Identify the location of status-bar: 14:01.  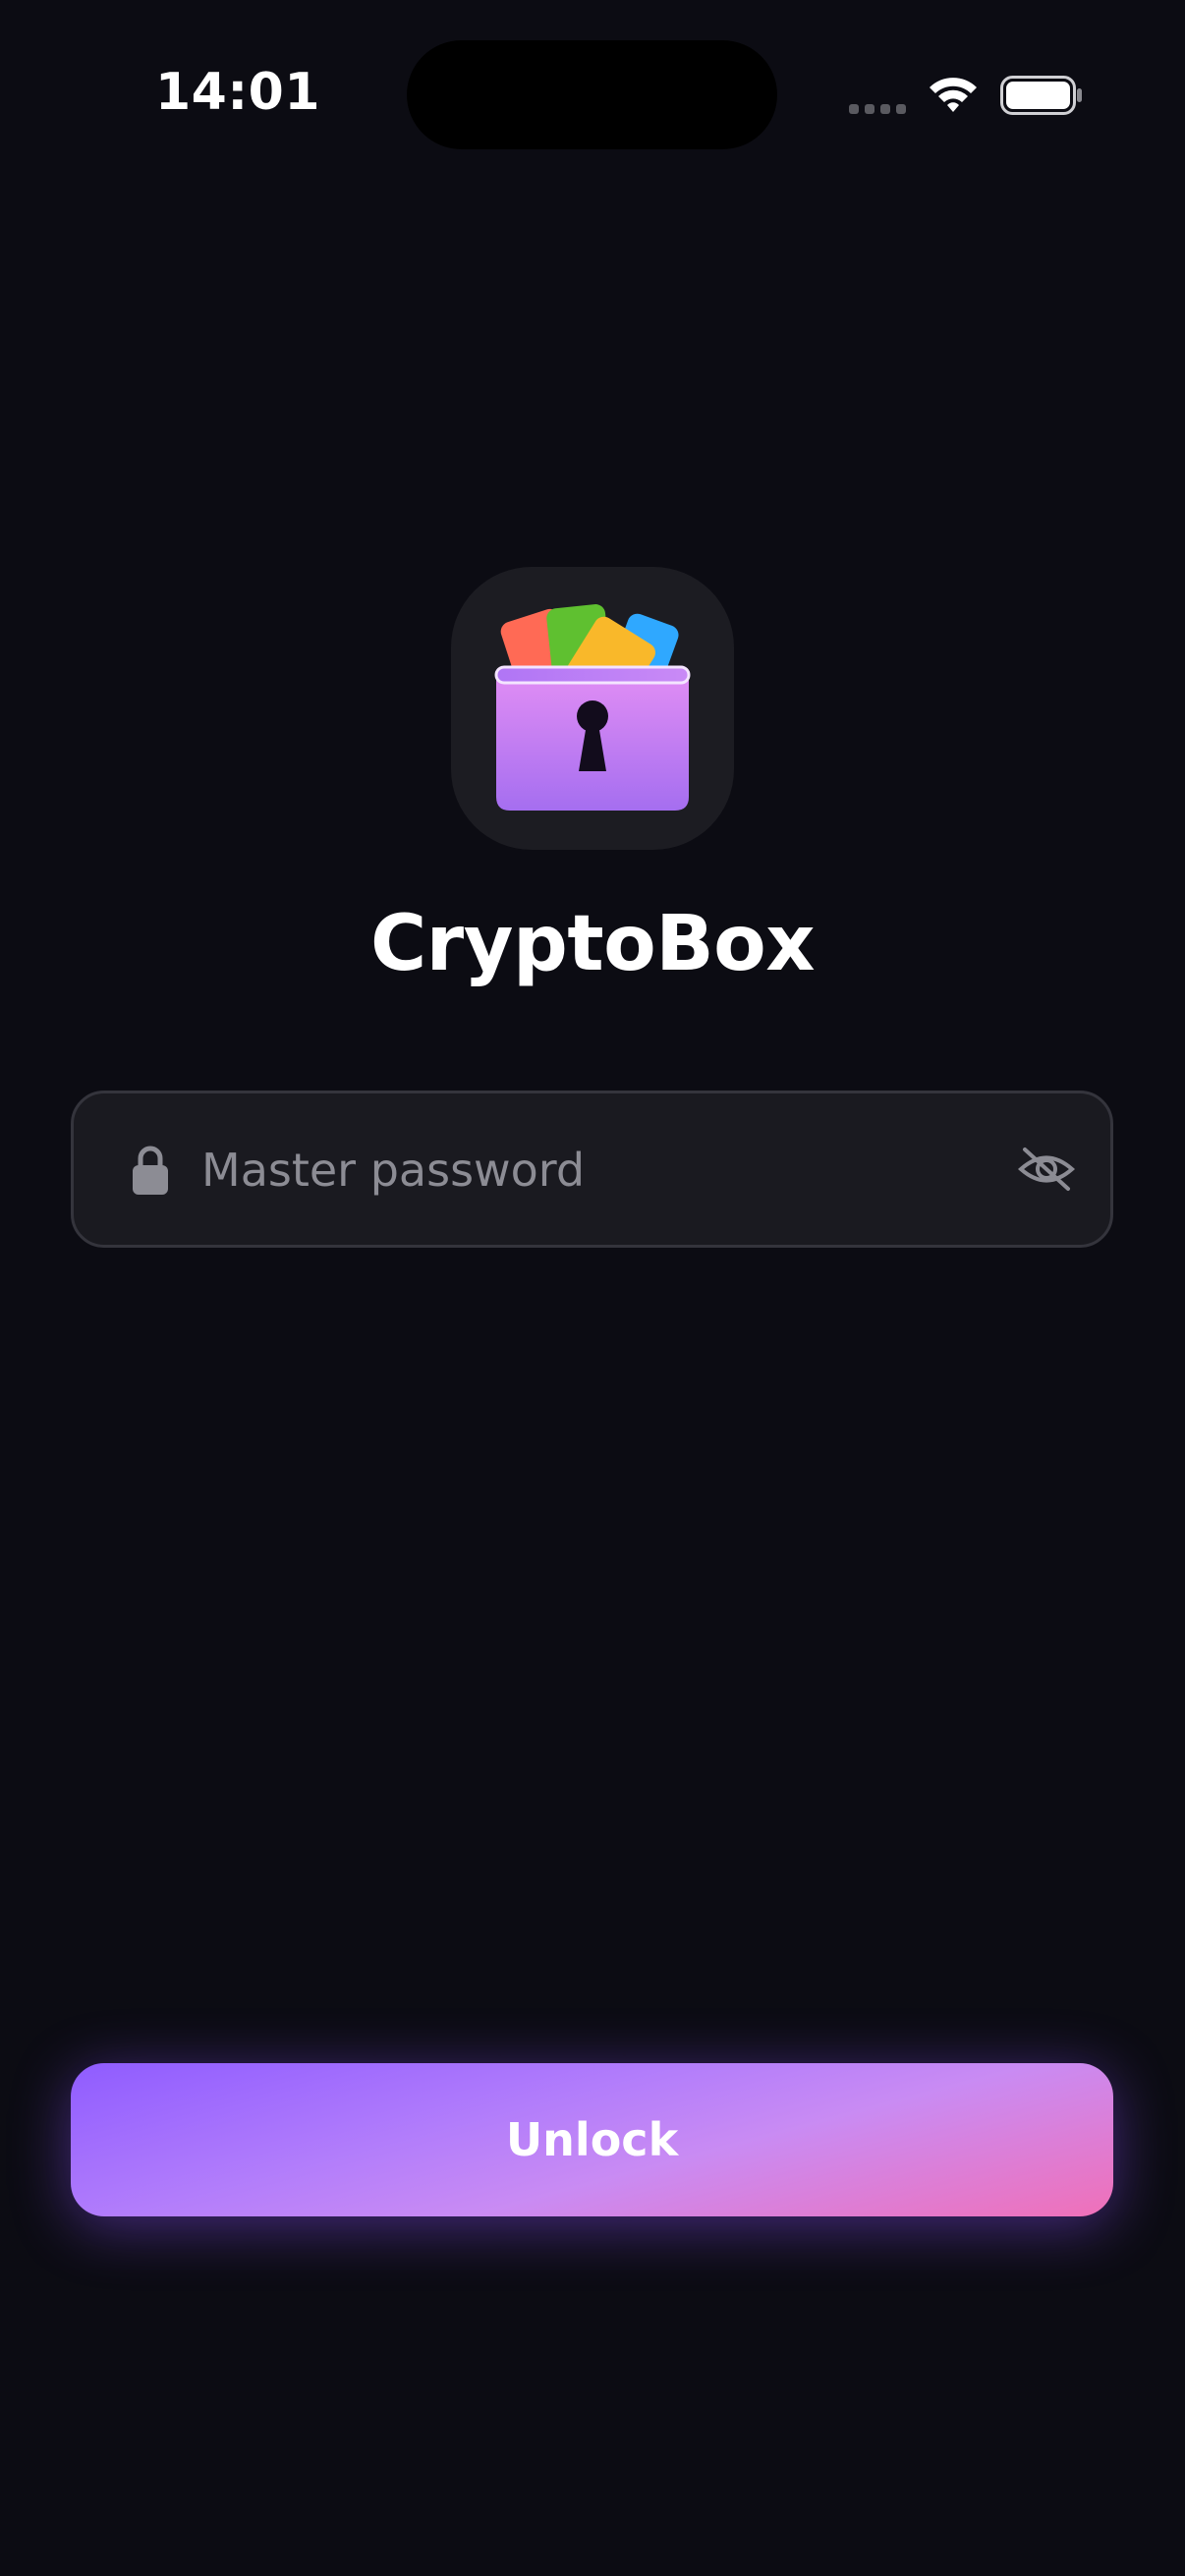
(592, 98).